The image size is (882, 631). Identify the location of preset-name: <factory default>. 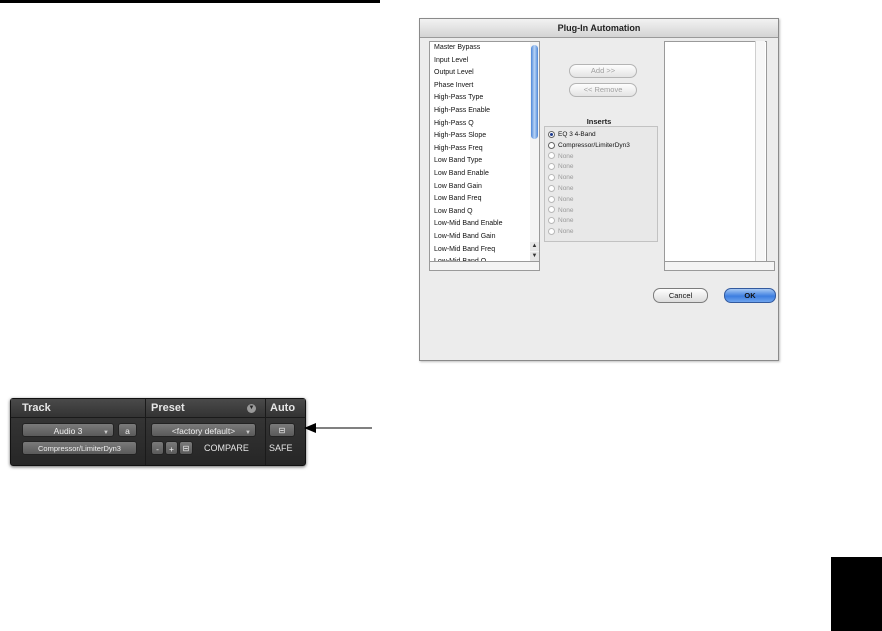
(203, 431).